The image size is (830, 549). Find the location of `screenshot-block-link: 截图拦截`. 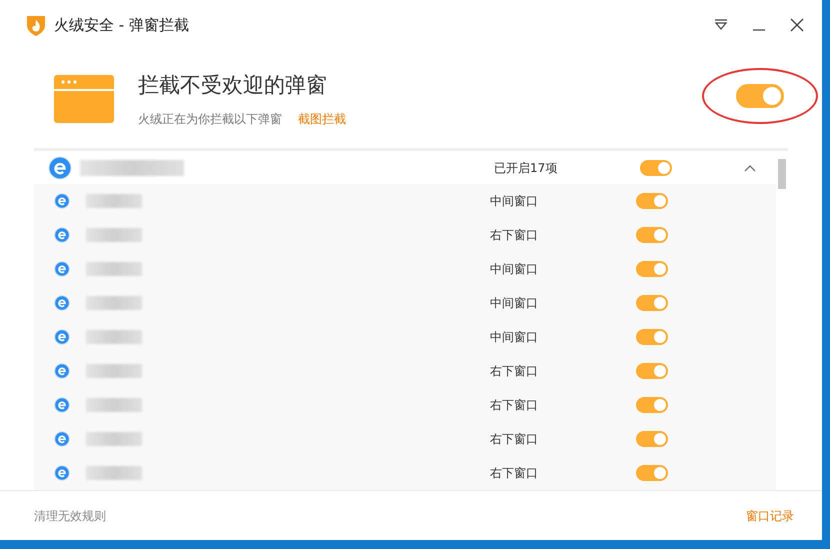

screenshot-block-link: 截图拦截 is located at coordinates (322, 119).